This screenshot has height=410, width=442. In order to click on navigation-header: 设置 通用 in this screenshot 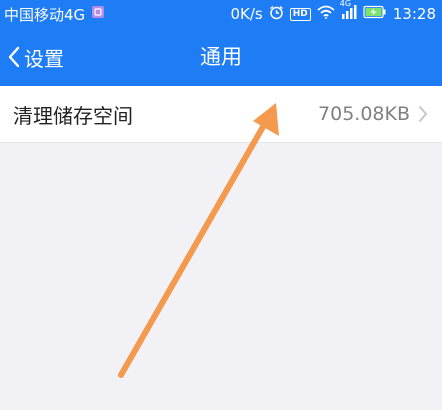, I will do `click(221, 57)`.